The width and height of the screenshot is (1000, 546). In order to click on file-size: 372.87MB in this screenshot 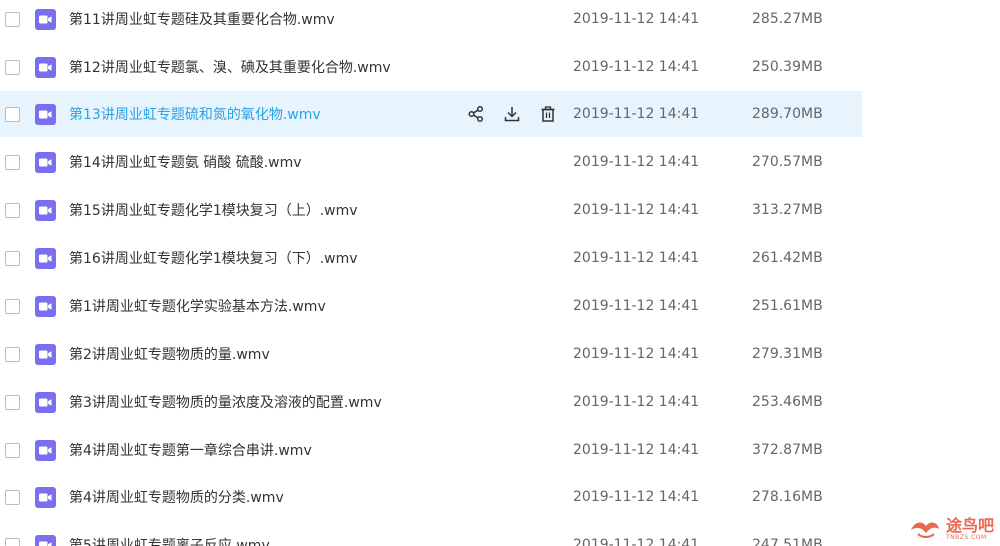, I will do `click(787, 450)`.